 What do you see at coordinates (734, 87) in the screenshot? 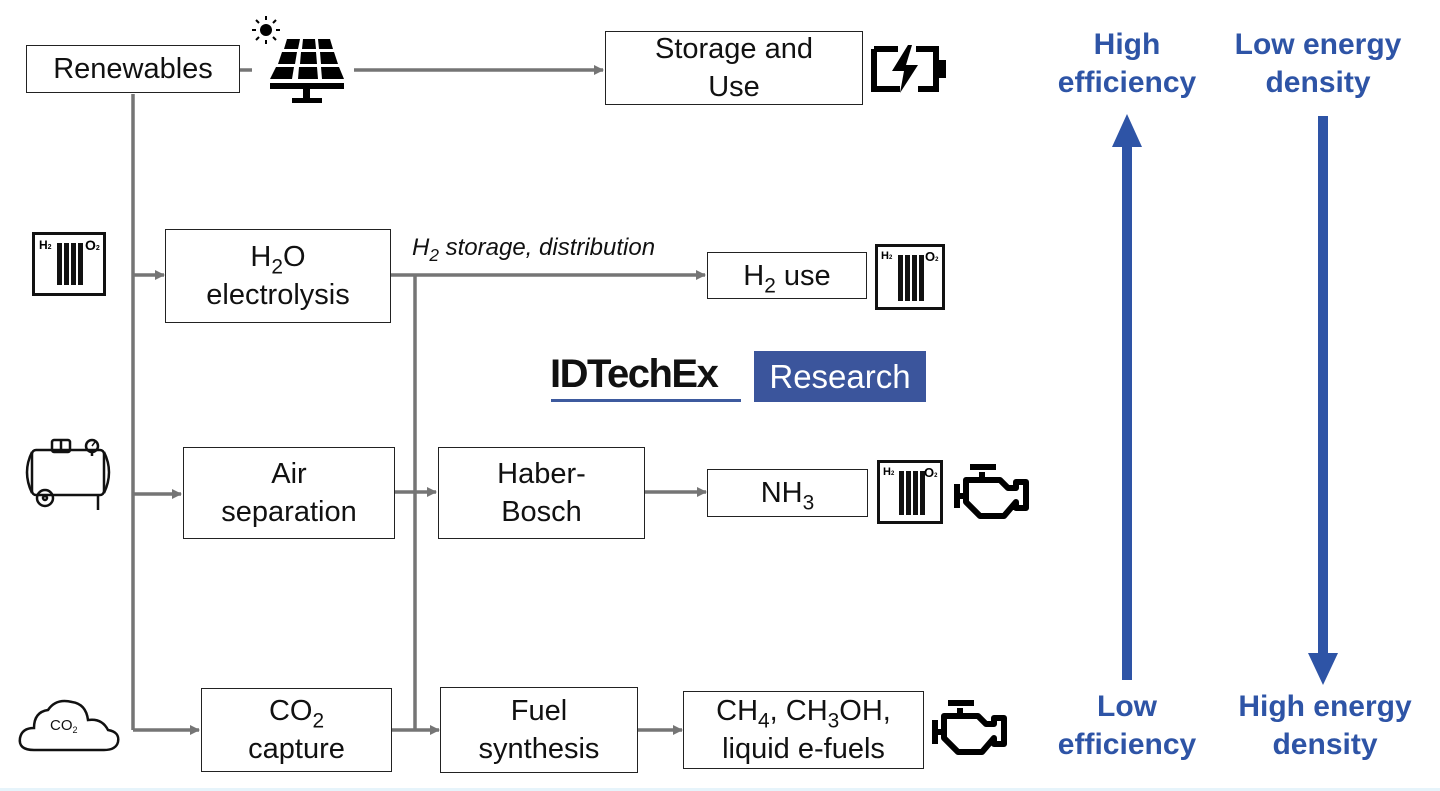
I see `storage-line2: Use` at bounding box center [734, 87].